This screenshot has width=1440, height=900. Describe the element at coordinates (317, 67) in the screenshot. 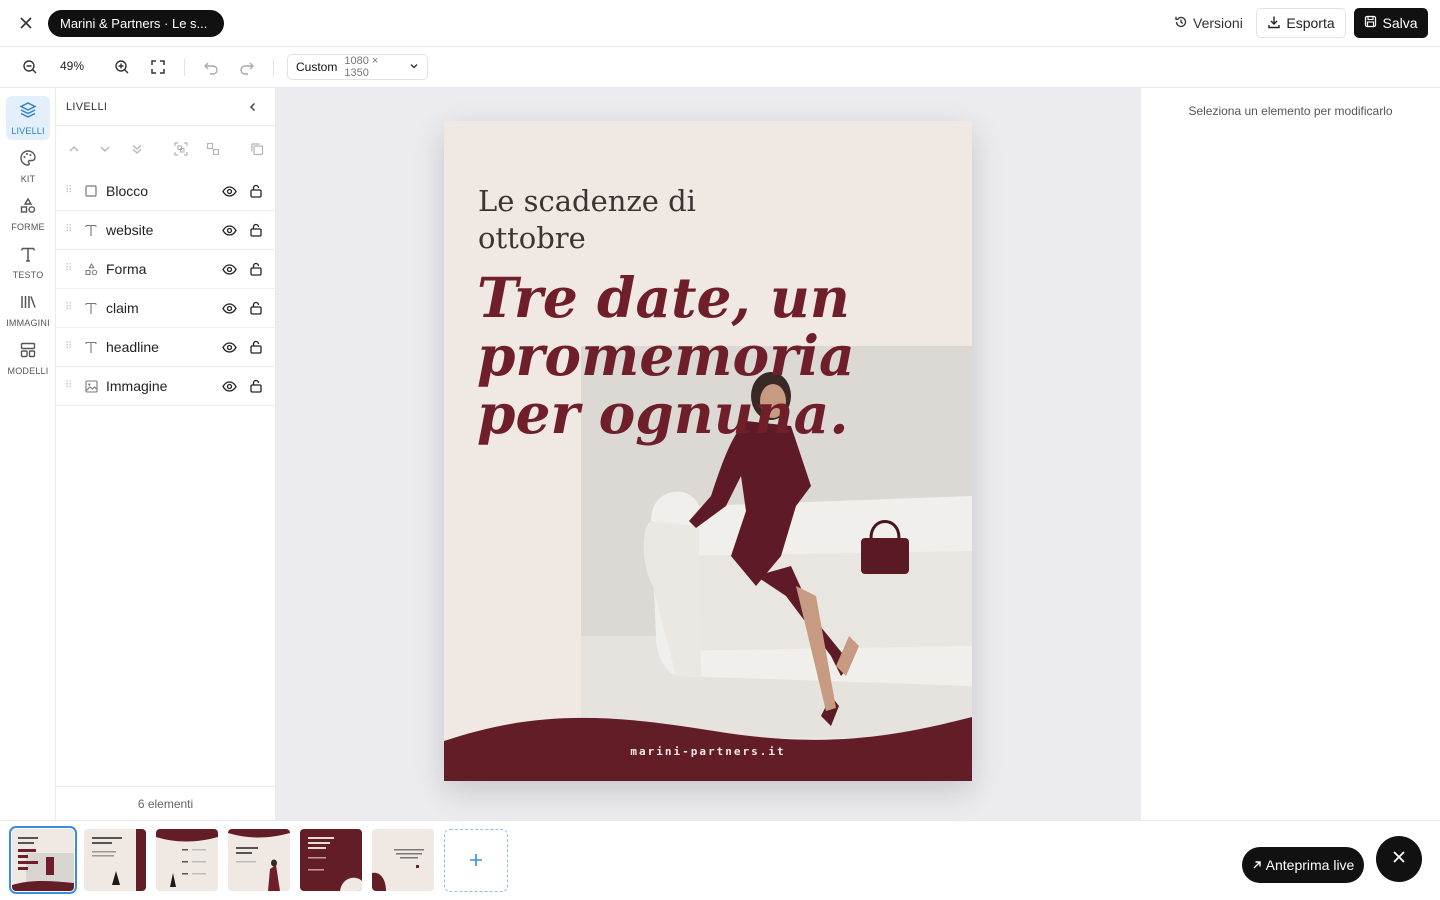

I see `size-preset: Custom` at that location.